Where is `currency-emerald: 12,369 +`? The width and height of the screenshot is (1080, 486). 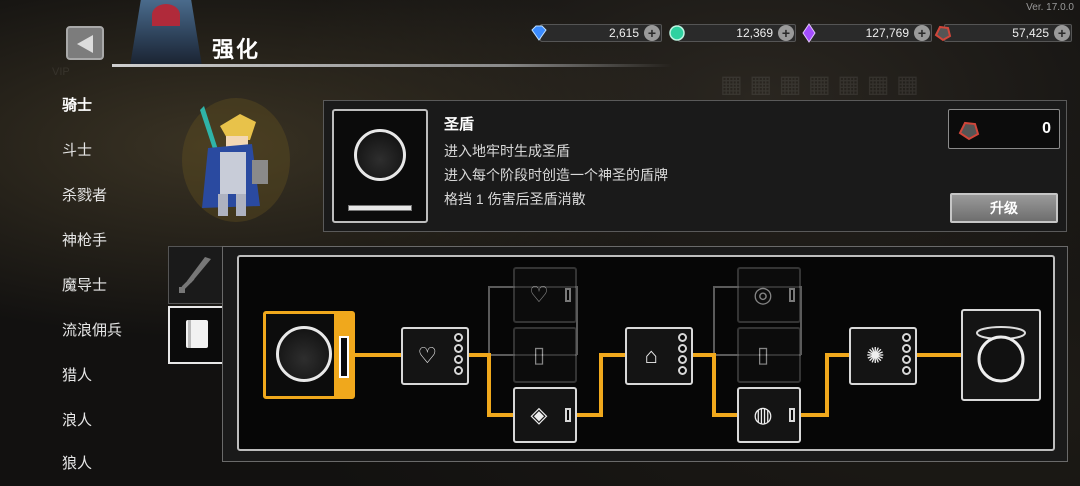
currency-emerald: 12,369 + is located at coordinates (732, 33).